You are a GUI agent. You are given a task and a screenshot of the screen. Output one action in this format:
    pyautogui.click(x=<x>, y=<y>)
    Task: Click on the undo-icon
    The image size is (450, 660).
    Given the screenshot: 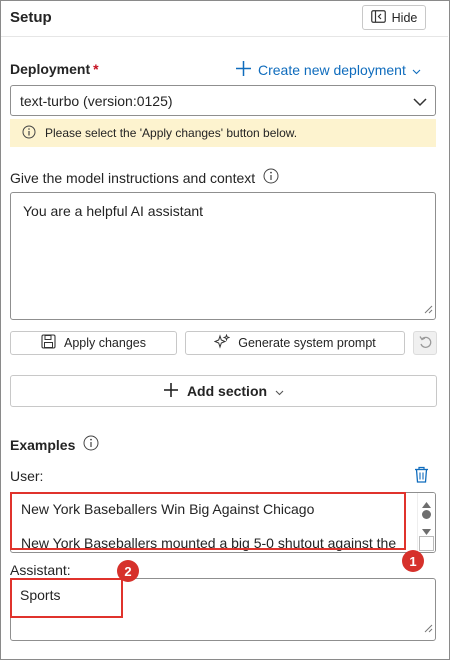 What is the action you would take?
    pyautogui.click(x=425, y=343)
    